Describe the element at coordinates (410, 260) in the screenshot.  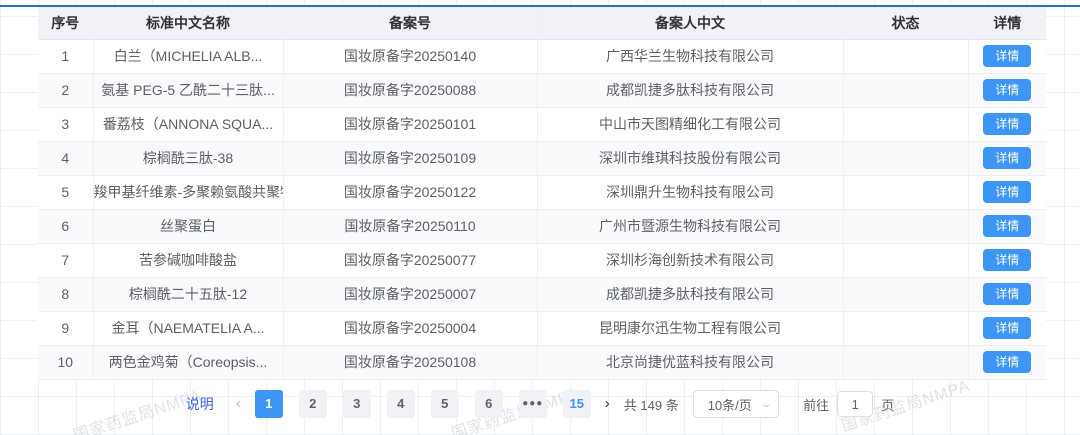
I see `cell-reg-no: 国妆原备字20250077` at that location.